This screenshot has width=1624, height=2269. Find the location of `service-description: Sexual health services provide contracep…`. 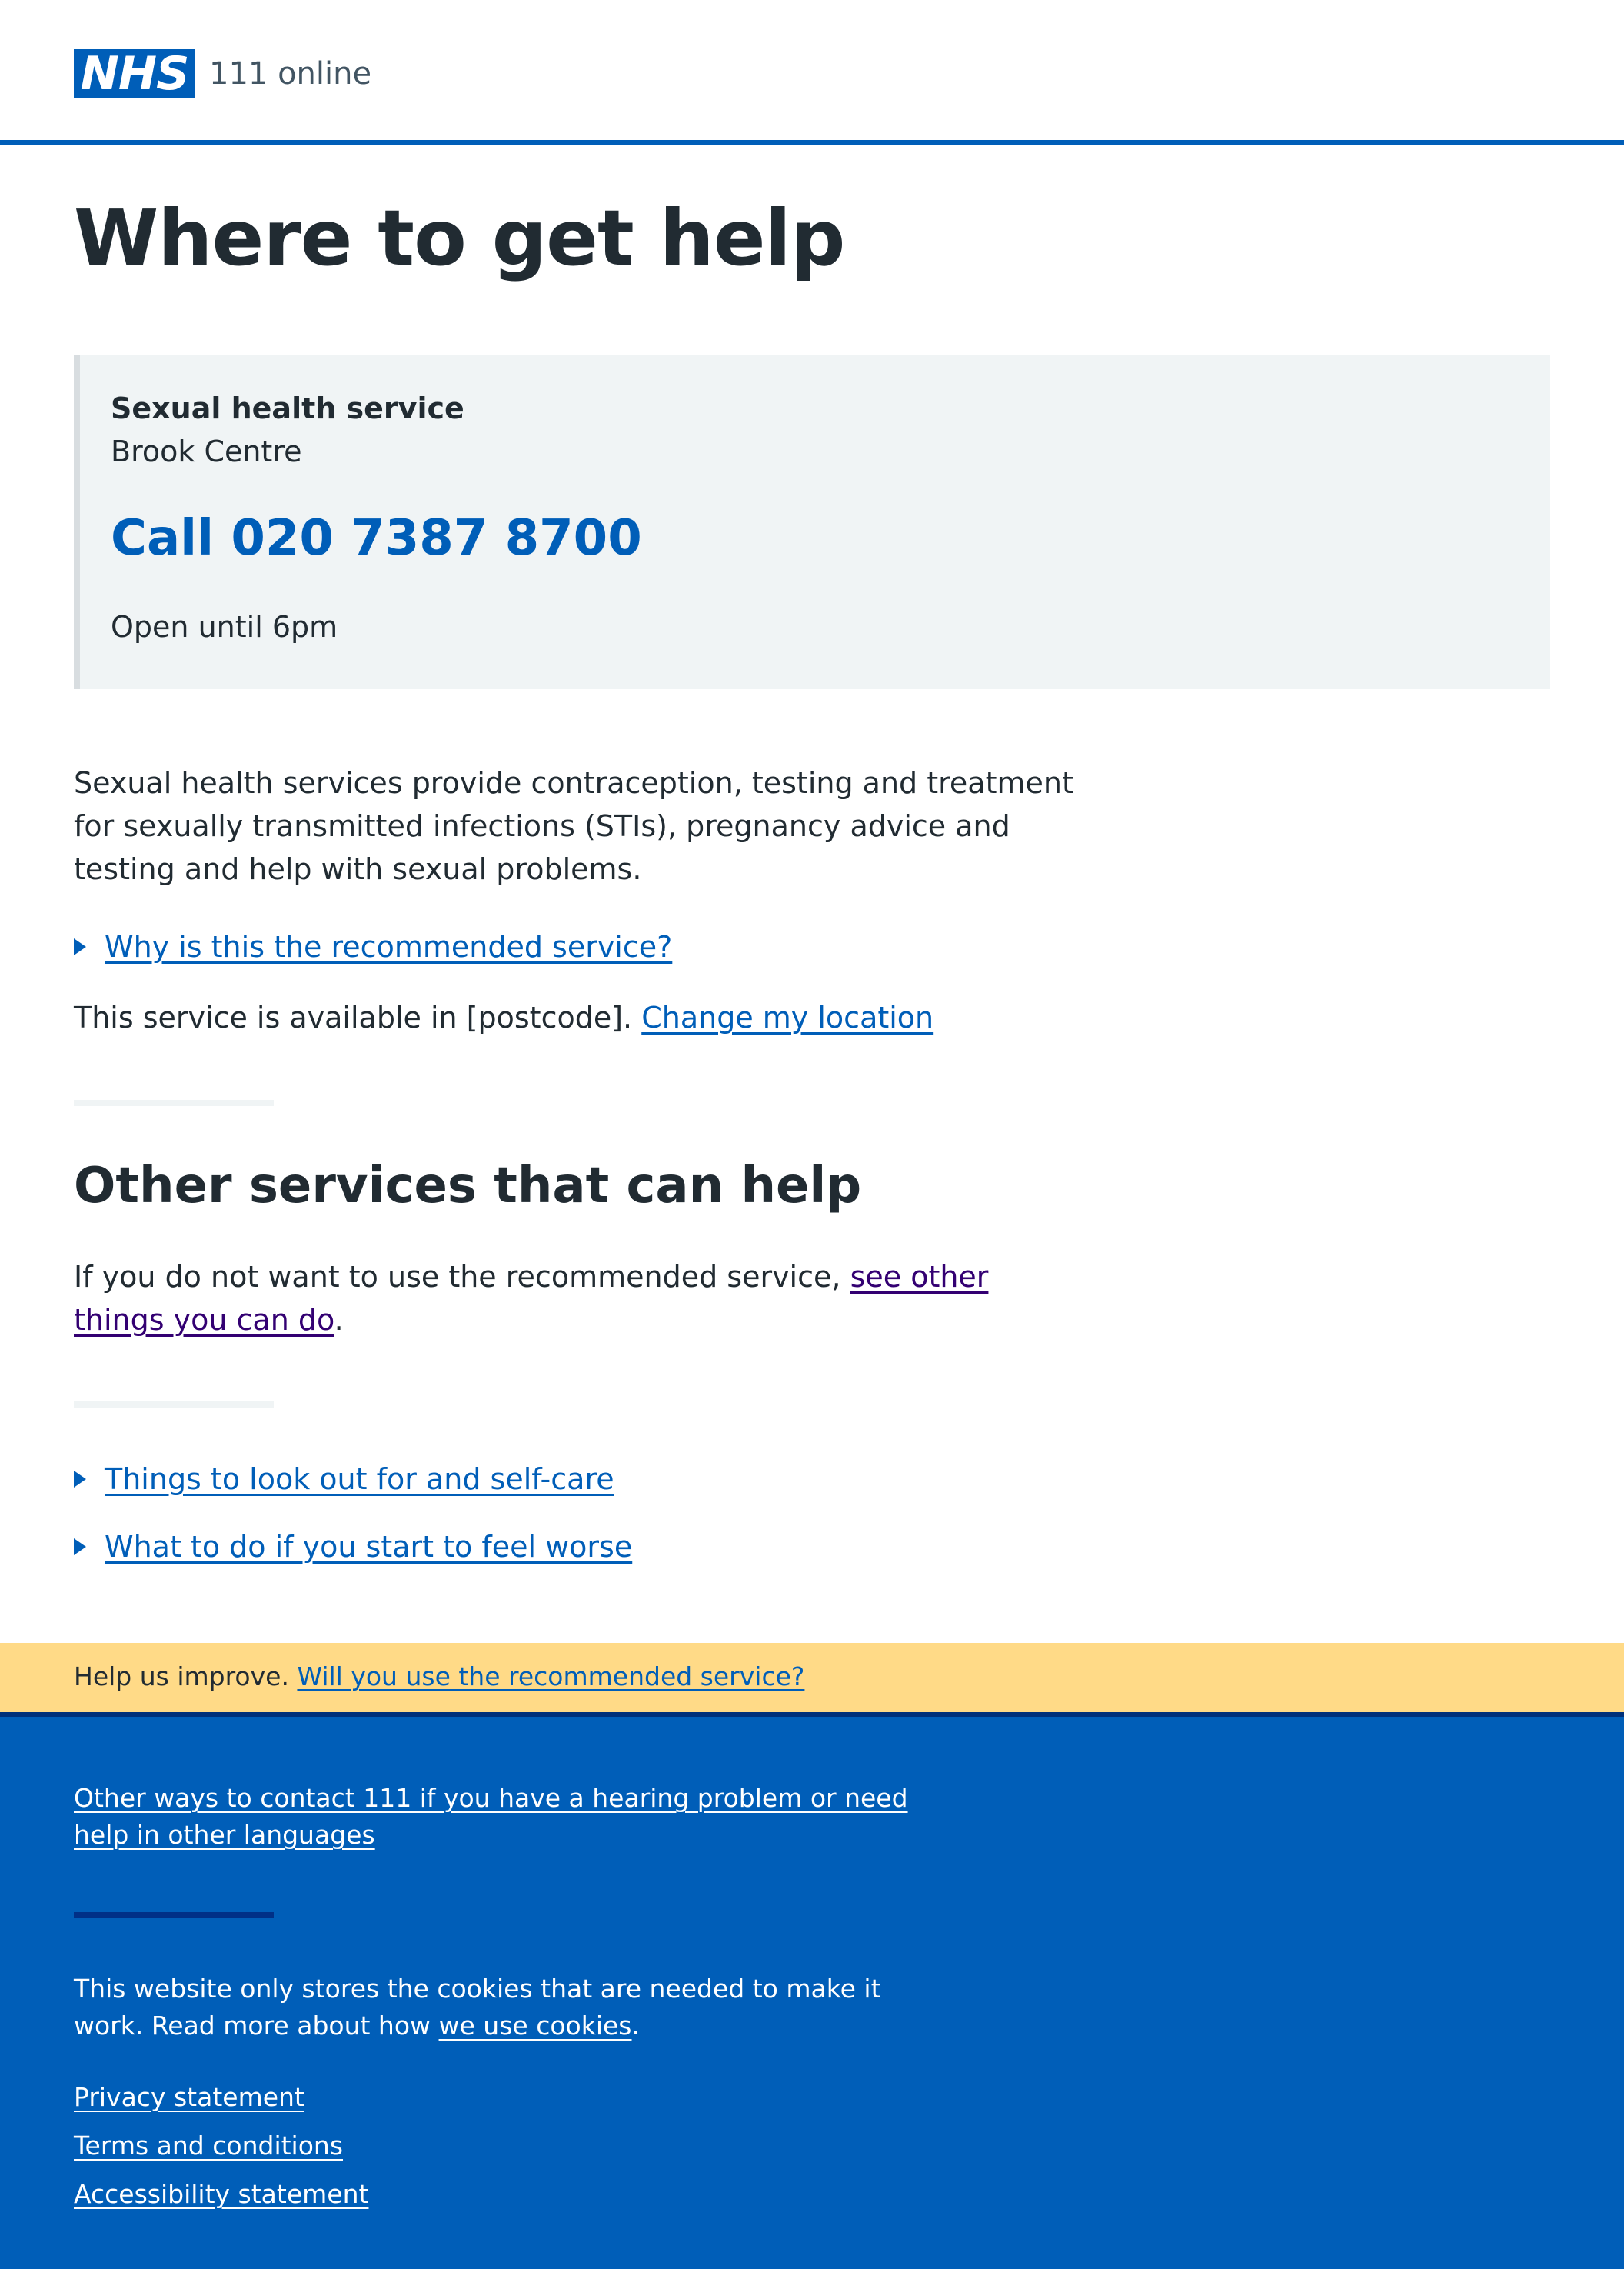

service-description: Sexual health services provide contracep… is located at coordinates (573, 826).